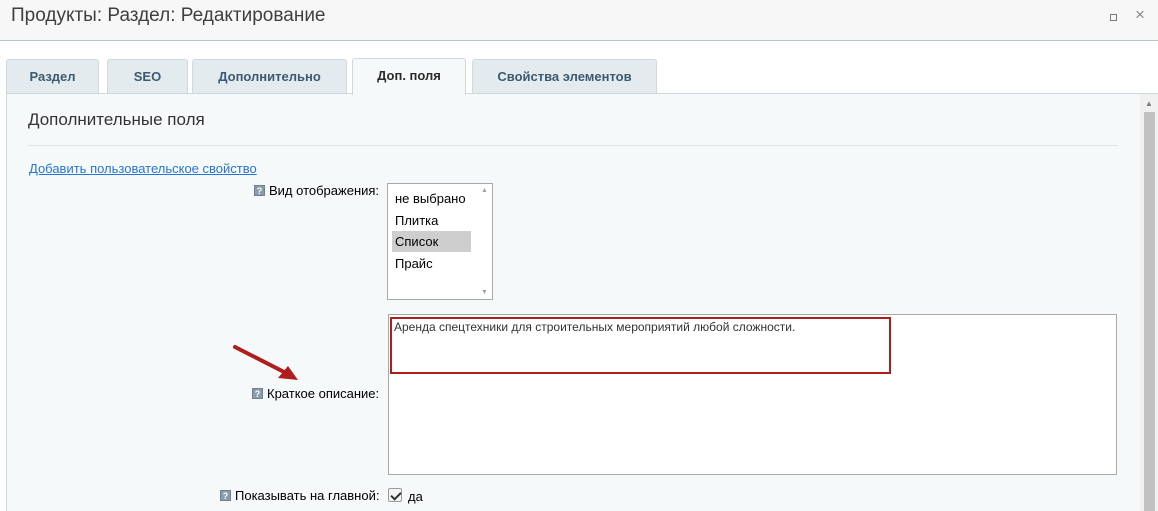  What do you see at coordinates (485, 241) in the screenshot?
I see `listbox-scrollbar: ▲ ▼` at bounding box center [485, 241].